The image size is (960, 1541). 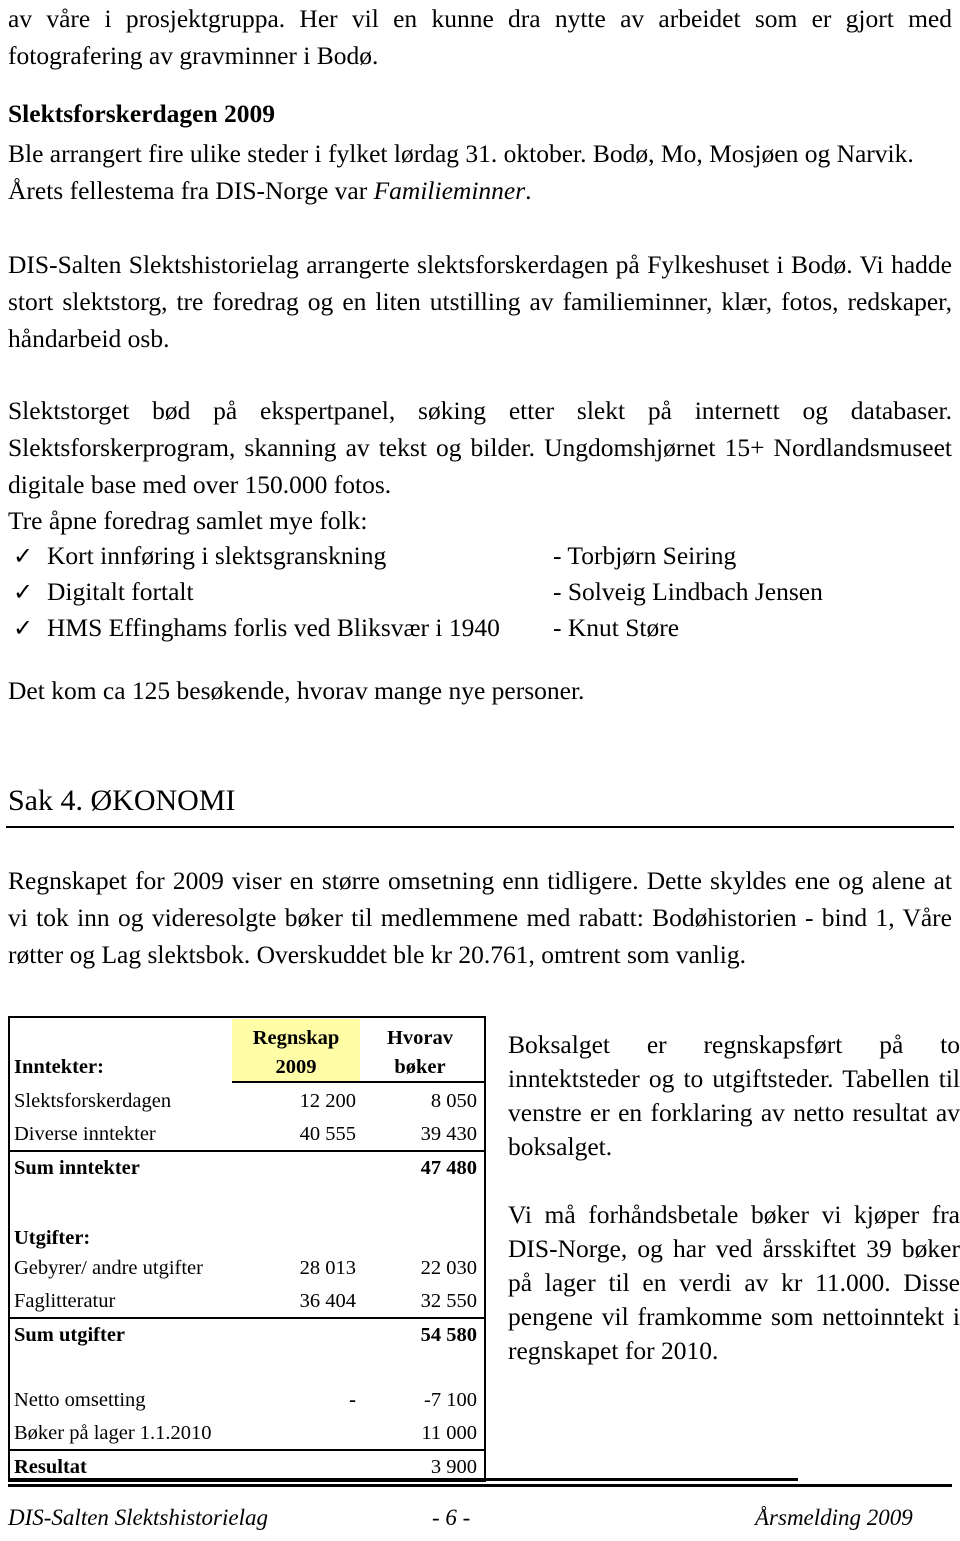 I want to click on footer-right: Årsmelding 2009, so click(x=834, y=1517).